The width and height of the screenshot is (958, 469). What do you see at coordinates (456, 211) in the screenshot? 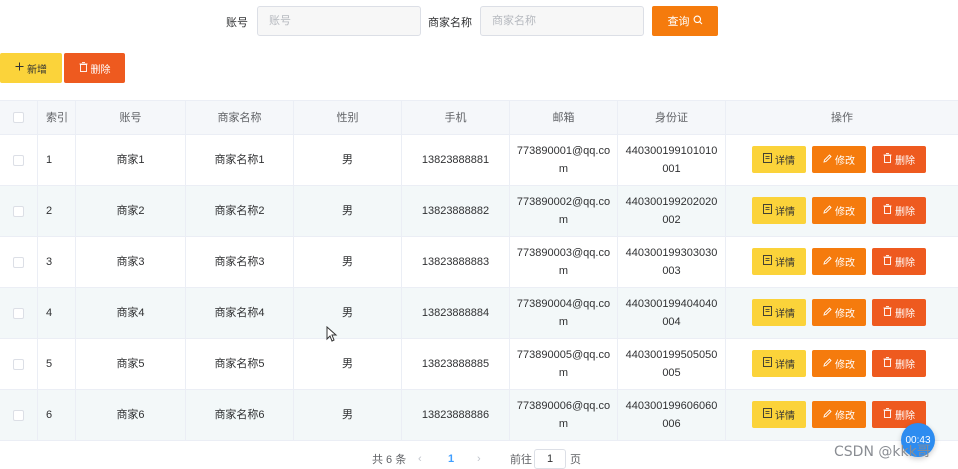
I see `cell-phone: 13823888882` at bounding box center [456, 211].